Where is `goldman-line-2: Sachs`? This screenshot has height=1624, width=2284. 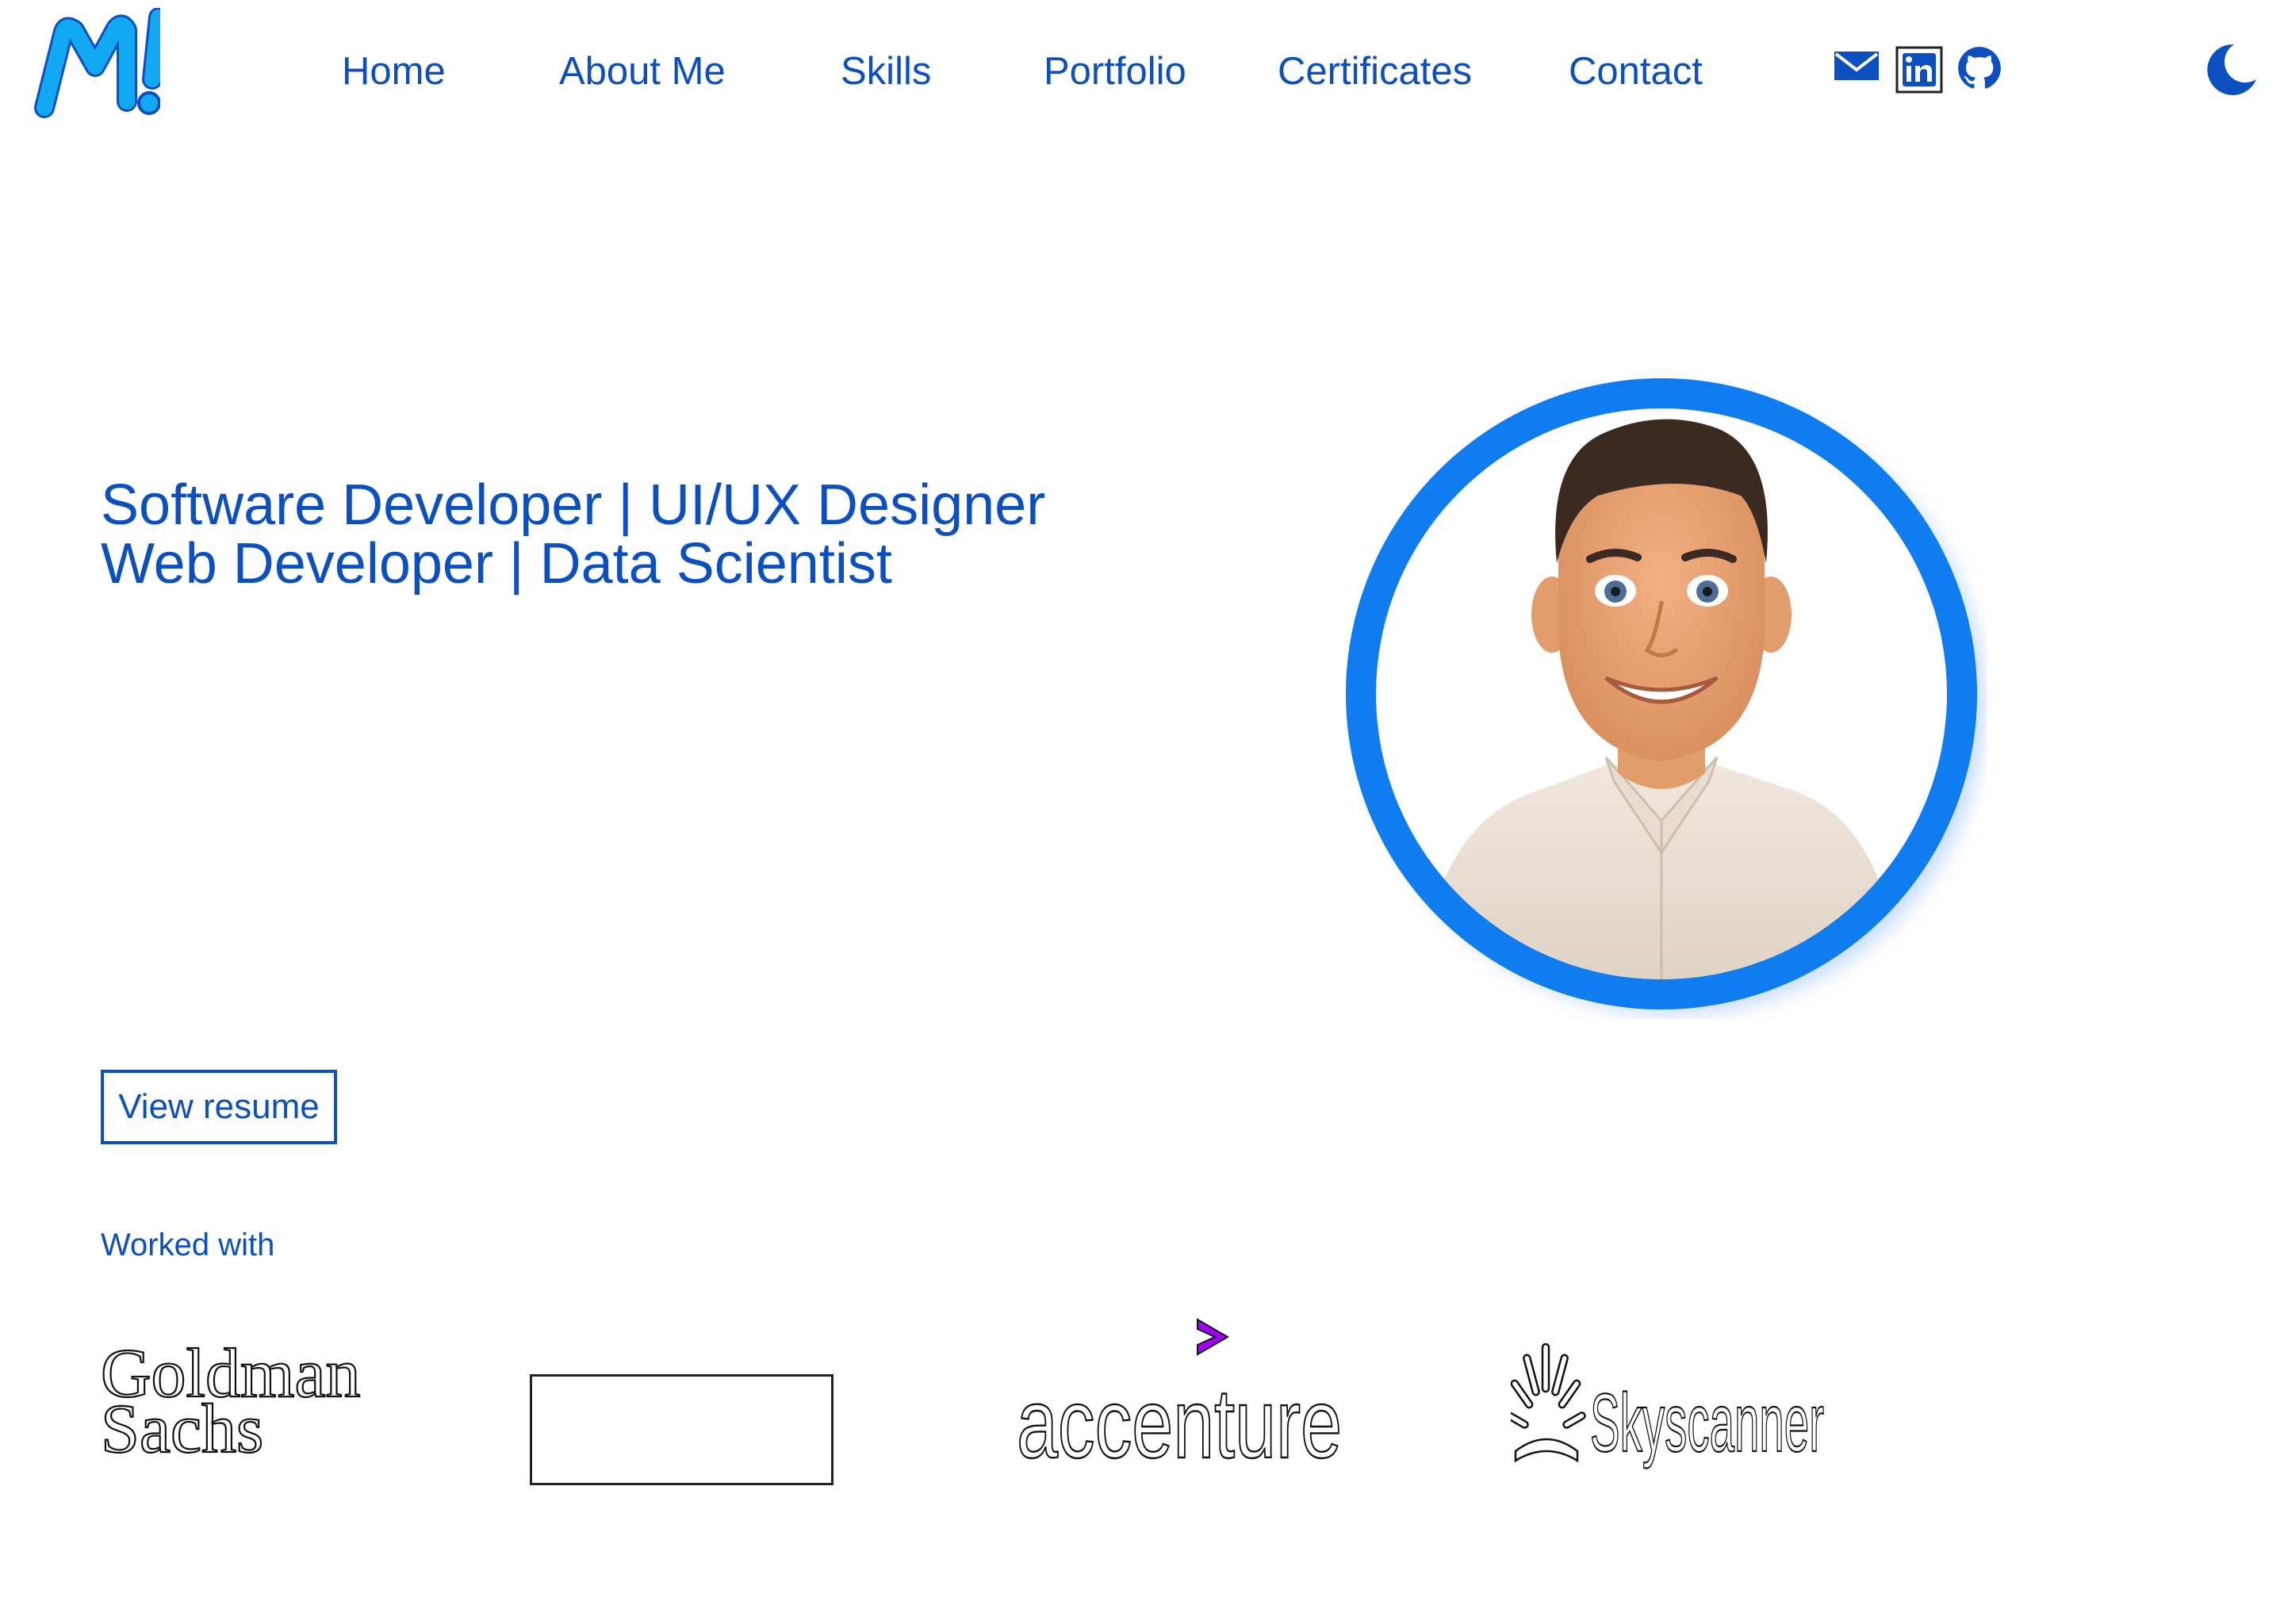
goldman-line-2: Sachs is located at coordinates (182, 1427).